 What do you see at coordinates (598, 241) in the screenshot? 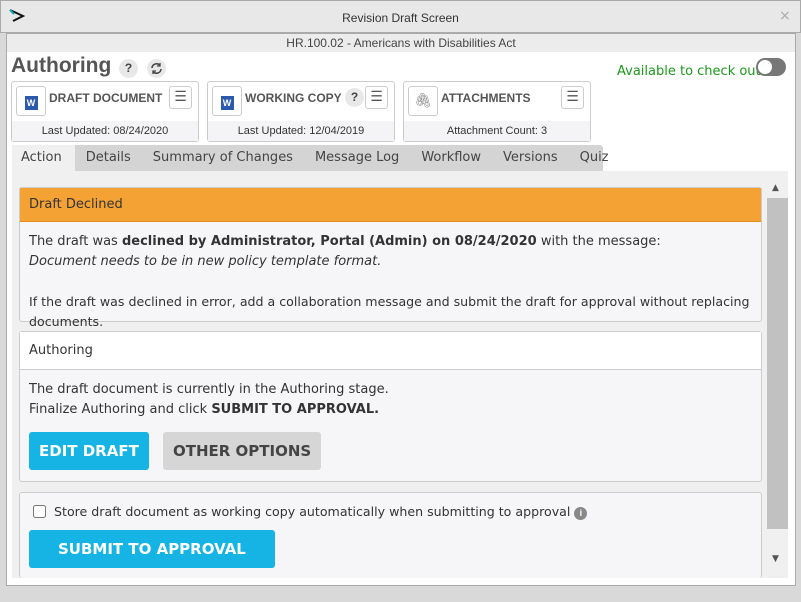
I see `declined-text: with the message:` at bounding box center [598, 241].